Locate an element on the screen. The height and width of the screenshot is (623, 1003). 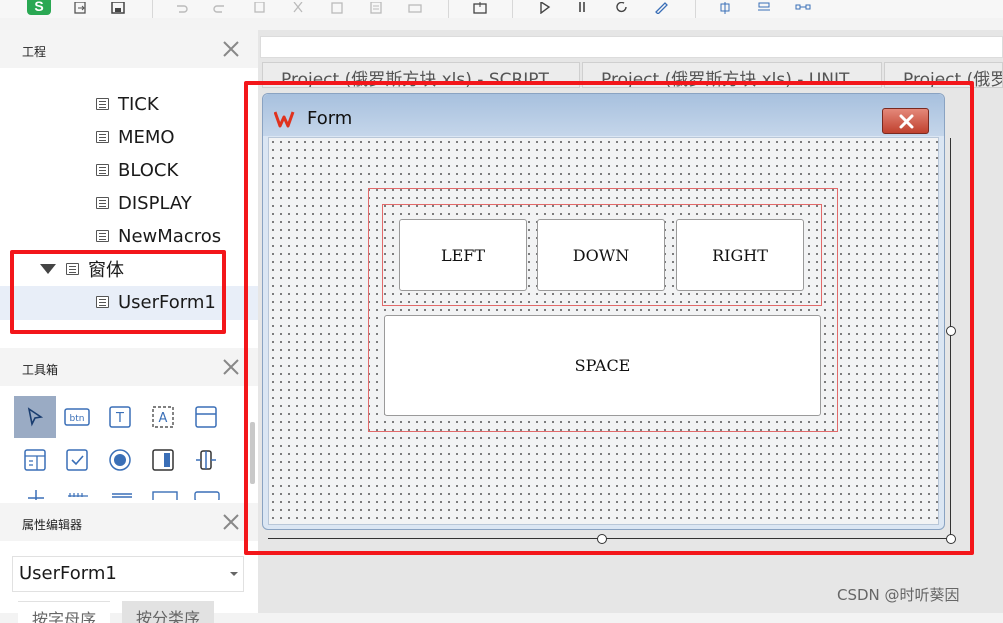
label-tool-icon: T is located at coordinates (120, 417).